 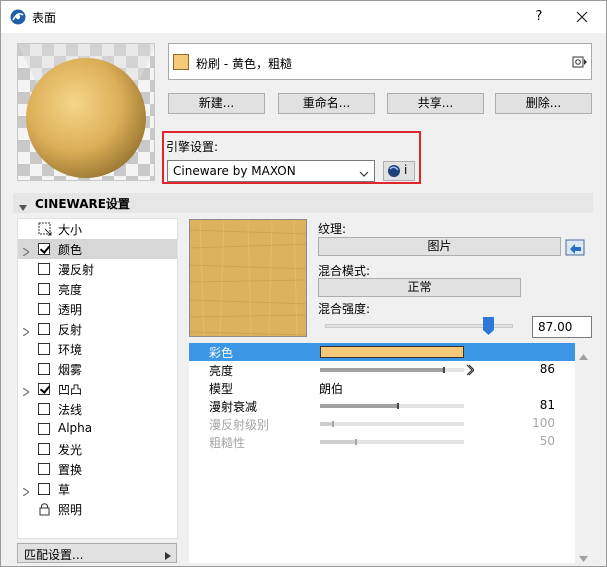 What do you see at coordinates (244, 64) in the screenshot?
I see `material-name: 粉刷 - 黄色，粗糙` at bounding box center [244, 64].